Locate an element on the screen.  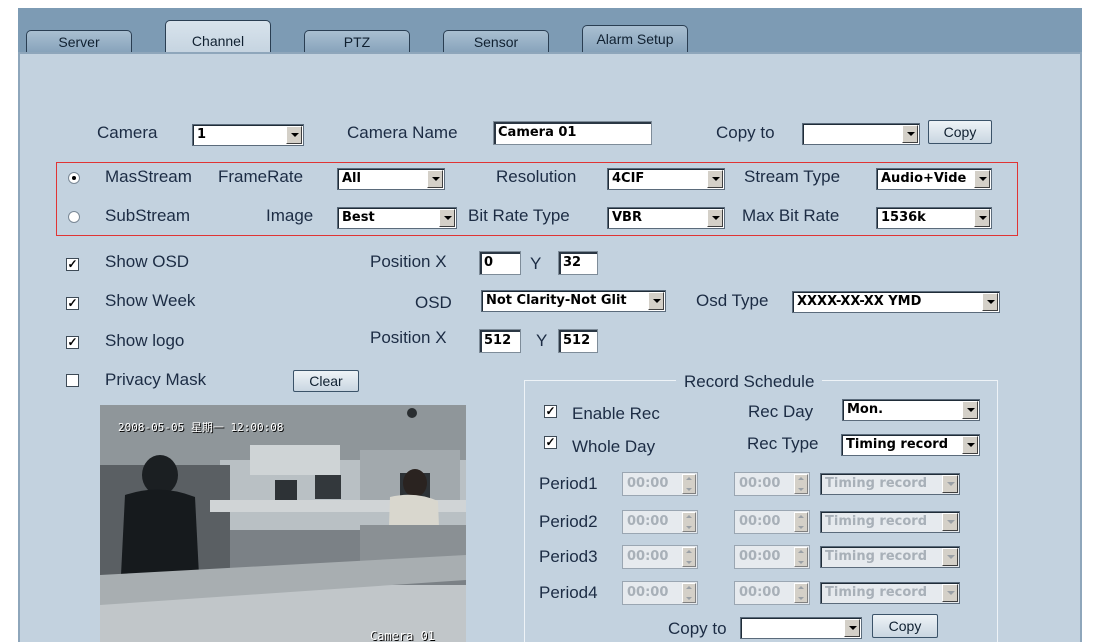
preview-camera-label: Camera 01 is located at coordinates (403, 635).